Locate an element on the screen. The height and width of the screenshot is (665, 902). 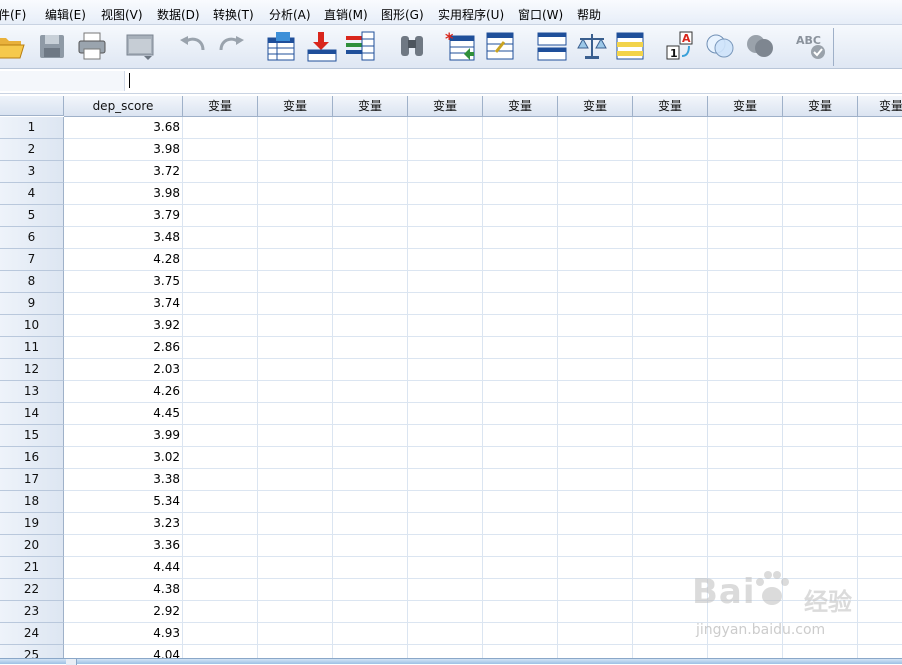
data-cell-dep-score: 3.98 is located at coordinates (123, 194).